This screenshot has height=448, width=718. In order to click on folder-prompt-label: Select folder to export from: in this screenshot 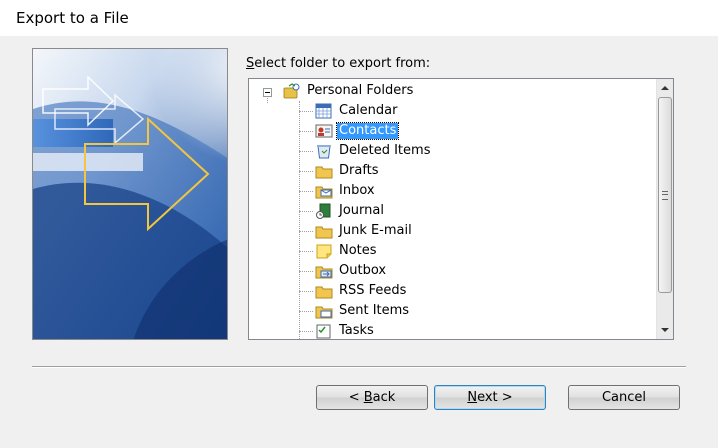, I will do `click(338, 63)`.